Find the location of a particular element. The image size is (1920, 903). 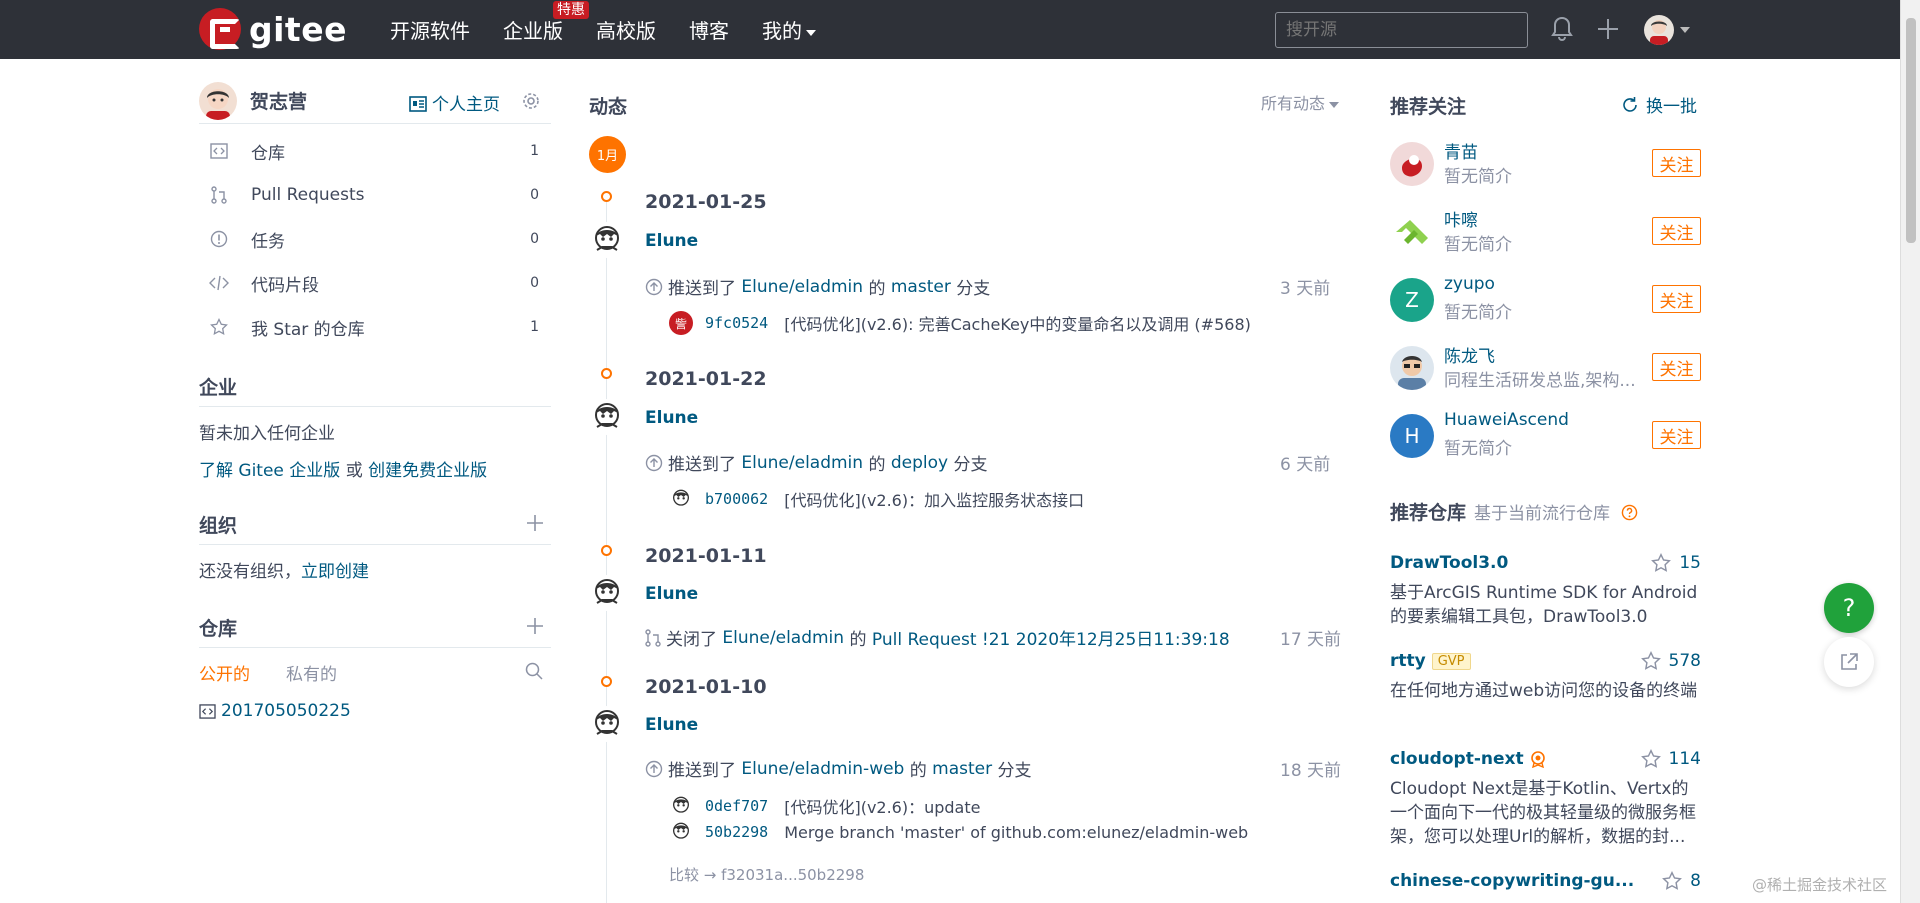

gvp-badge: GVP is located at coordinates (1451, 661).